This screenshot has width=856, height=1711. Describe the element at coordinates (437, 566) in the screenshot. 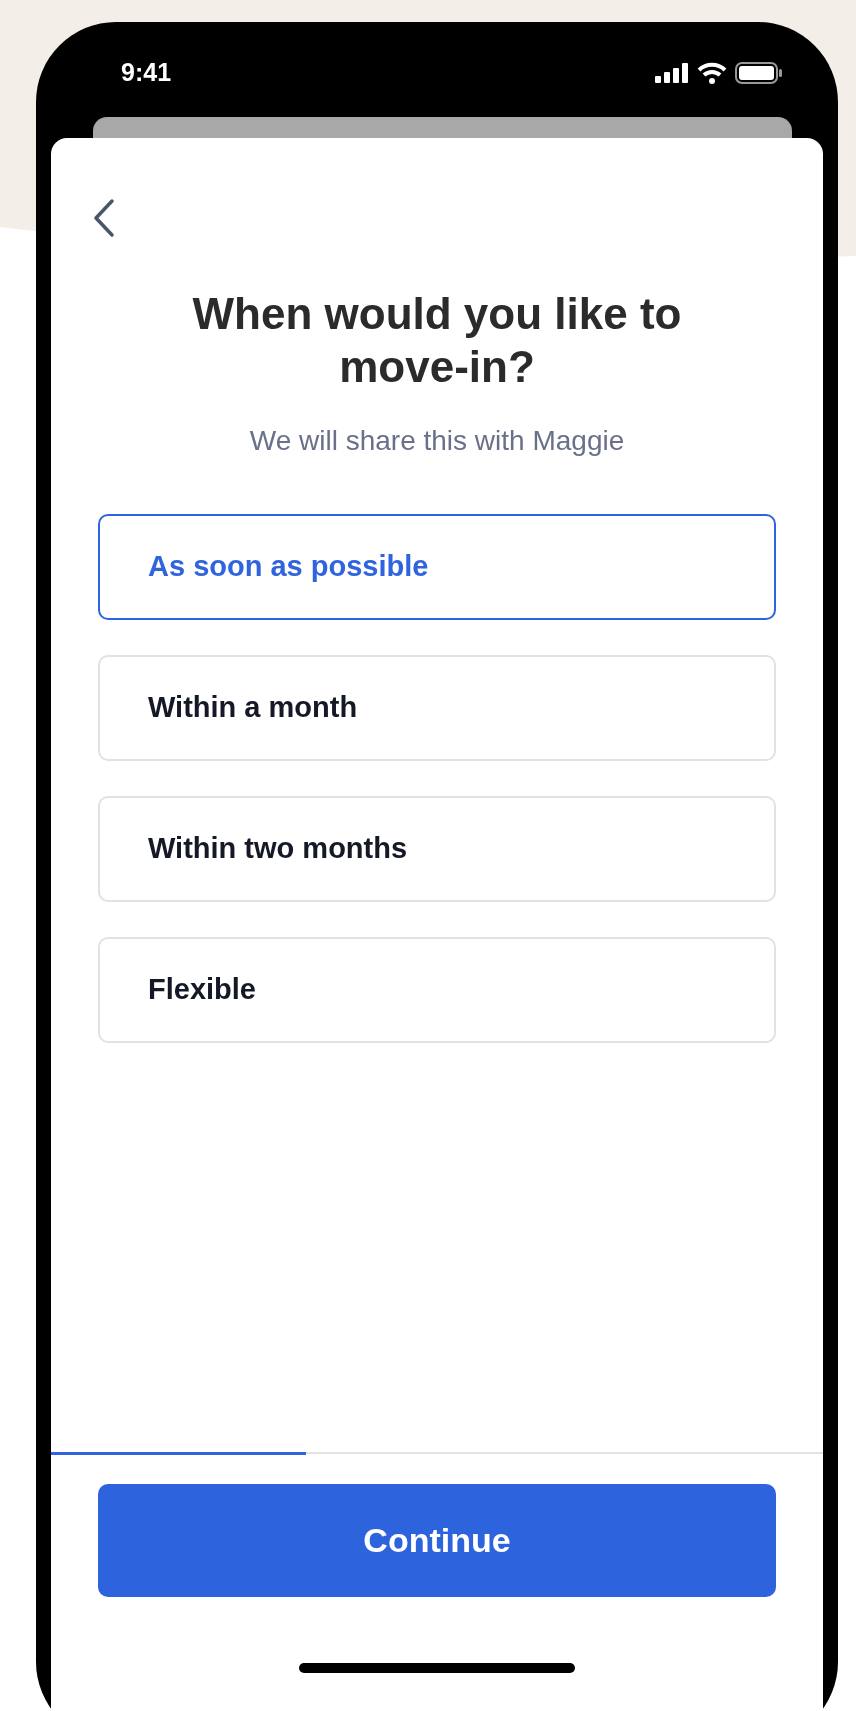

I see `option-button: As soon as possible` at that location.